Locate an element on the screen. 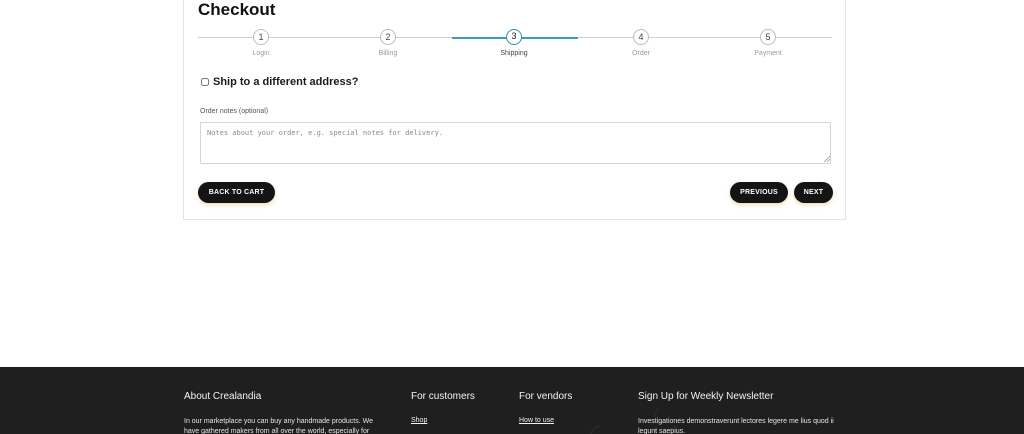 Image resolution: width=1024 pixels, height=434 pixels. back-to-cart-button: BACK TO CART is located at coordinates (236, 192).